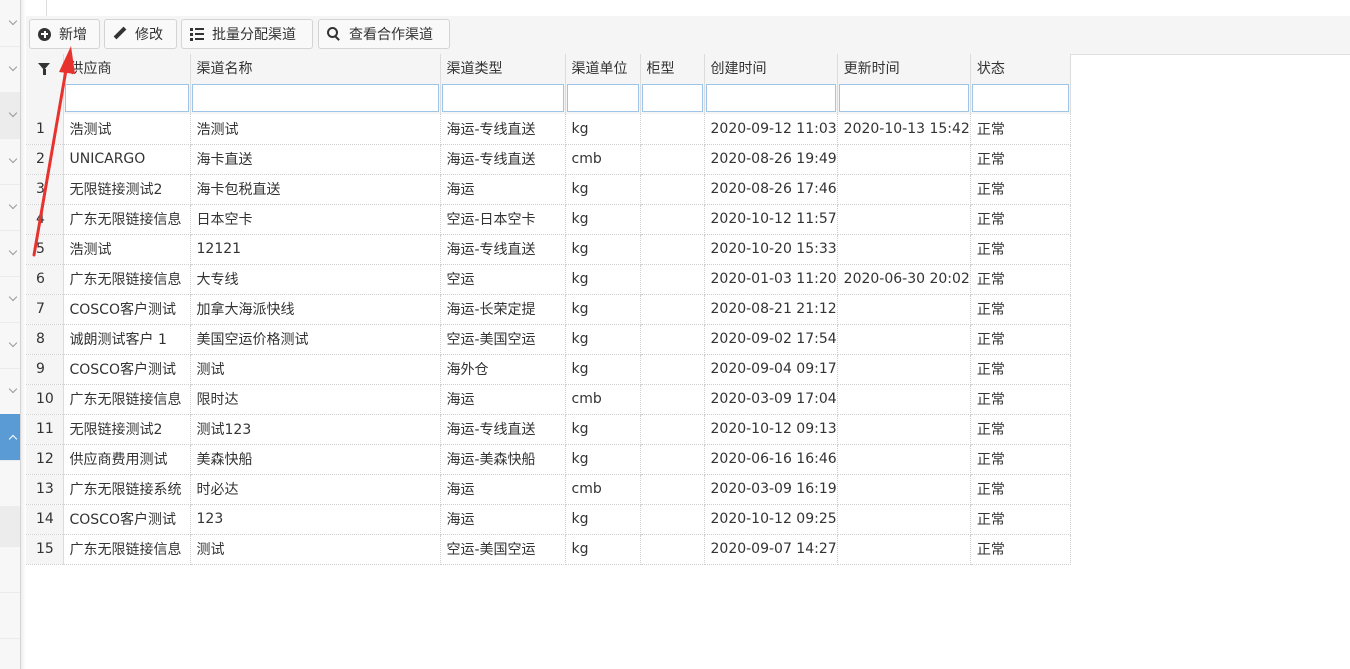  I want to click on cell-created: 2020-10-20 15:33, so click(771, 249).